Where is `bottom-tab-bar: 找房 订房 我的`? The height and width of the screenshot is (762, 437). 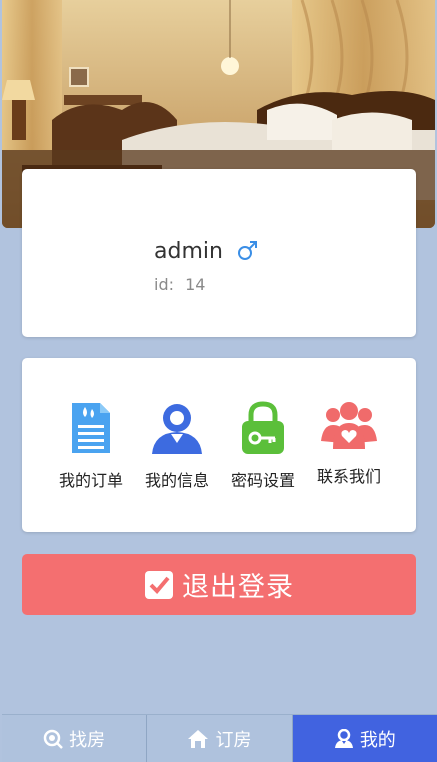 bottom-tab-bar: 找房 订房 我的 is located at coordinates (219, 738).